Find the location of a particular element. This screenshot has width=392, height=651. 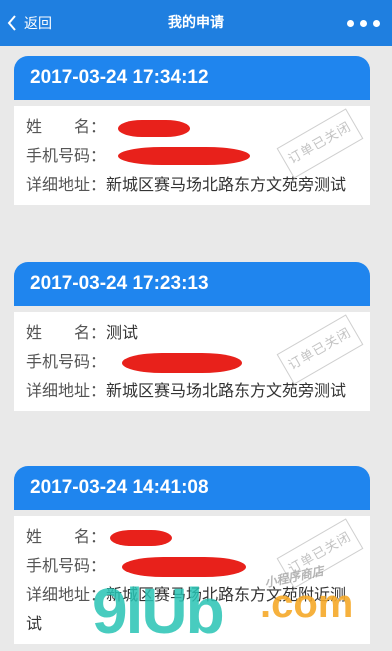

order-date: 2017-03-24 17:34:12 is located at coordinates (192, 78).